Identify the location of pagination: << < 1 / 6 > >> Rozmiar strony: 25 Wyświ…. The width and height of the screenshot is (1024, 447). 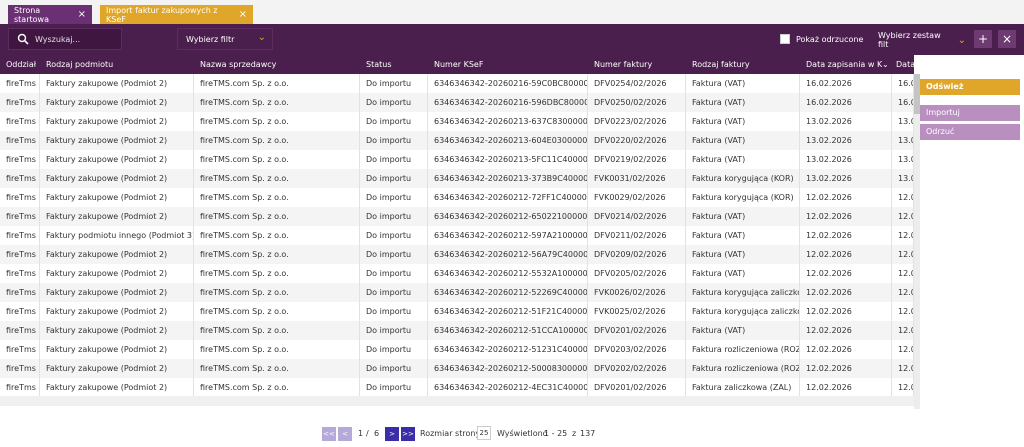
(512, 430).